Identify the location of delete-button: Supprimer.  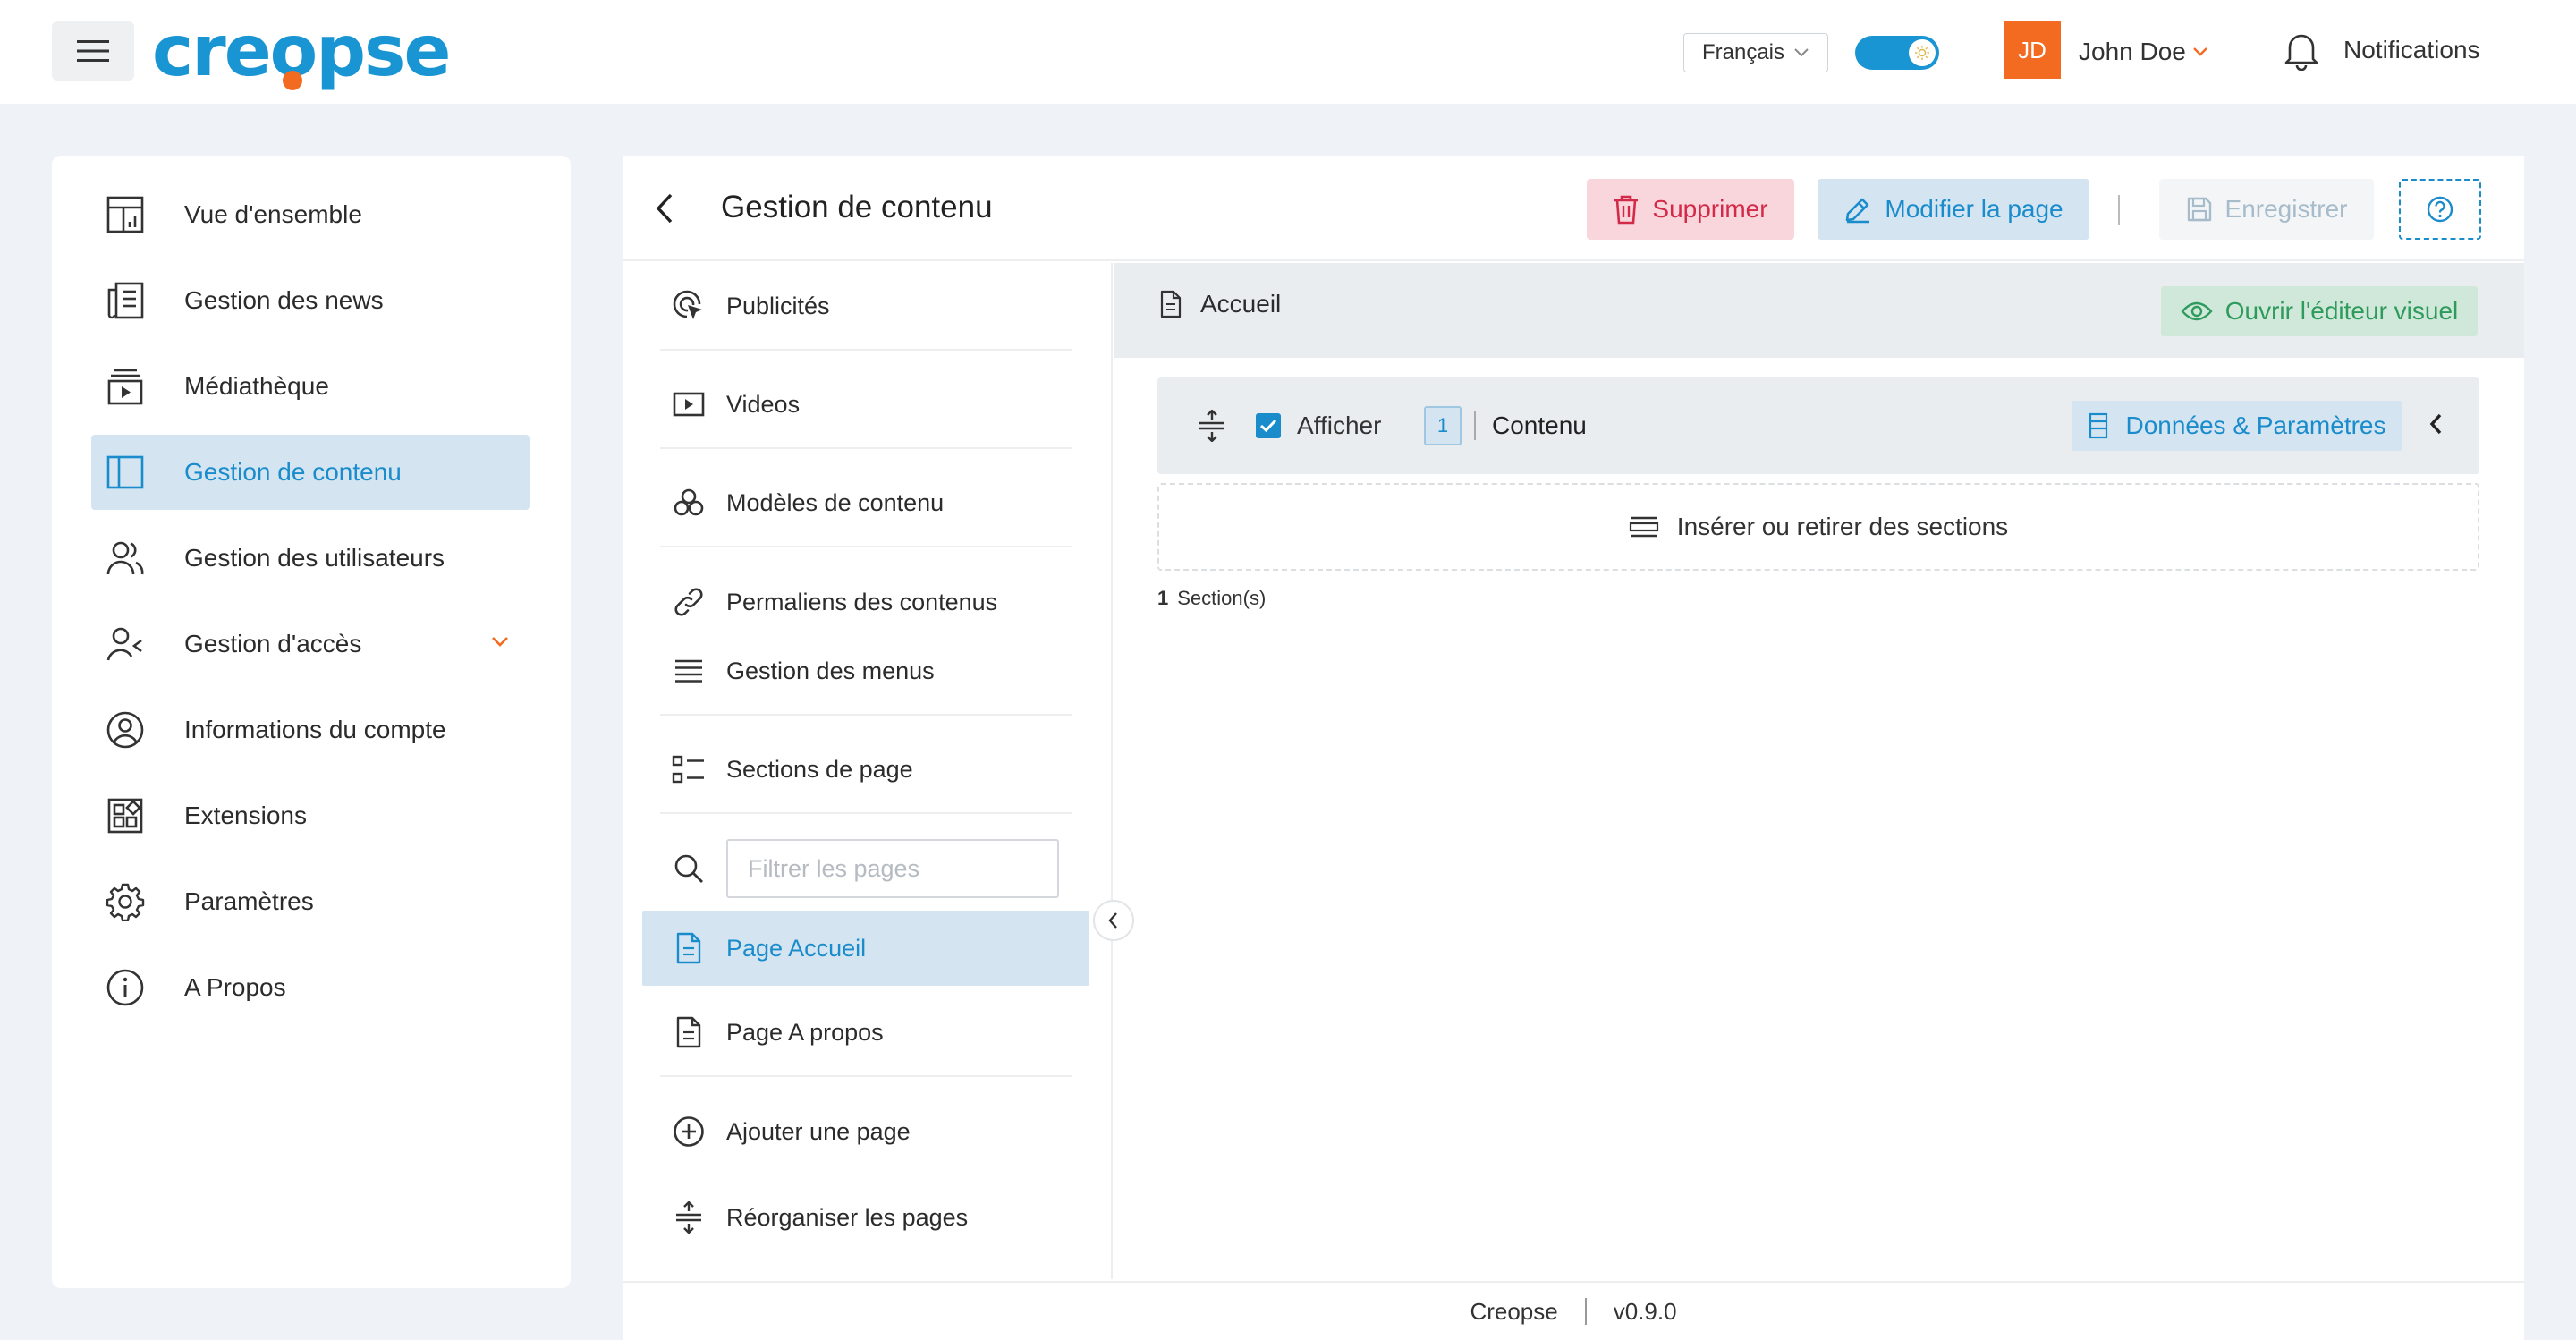
(1690, 209).